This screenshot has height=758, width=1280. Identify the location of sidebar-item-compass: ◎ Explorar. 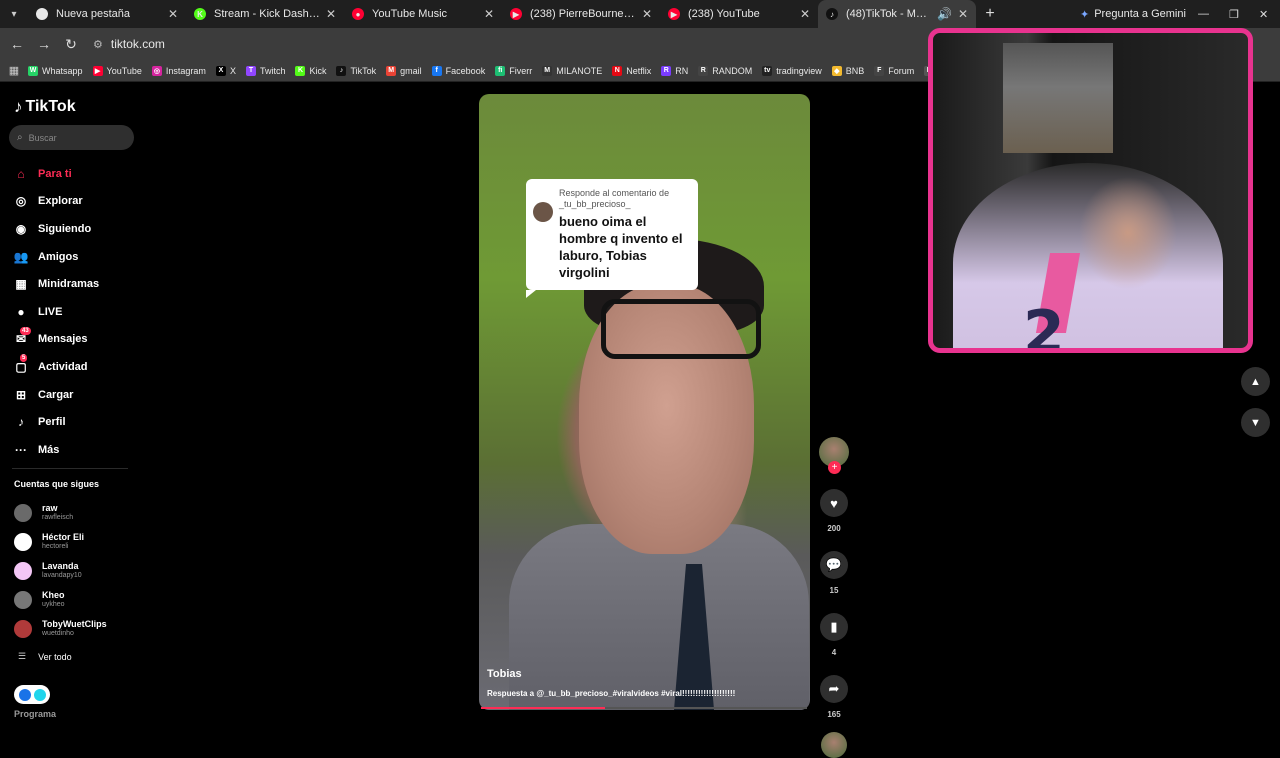
(55, 202).